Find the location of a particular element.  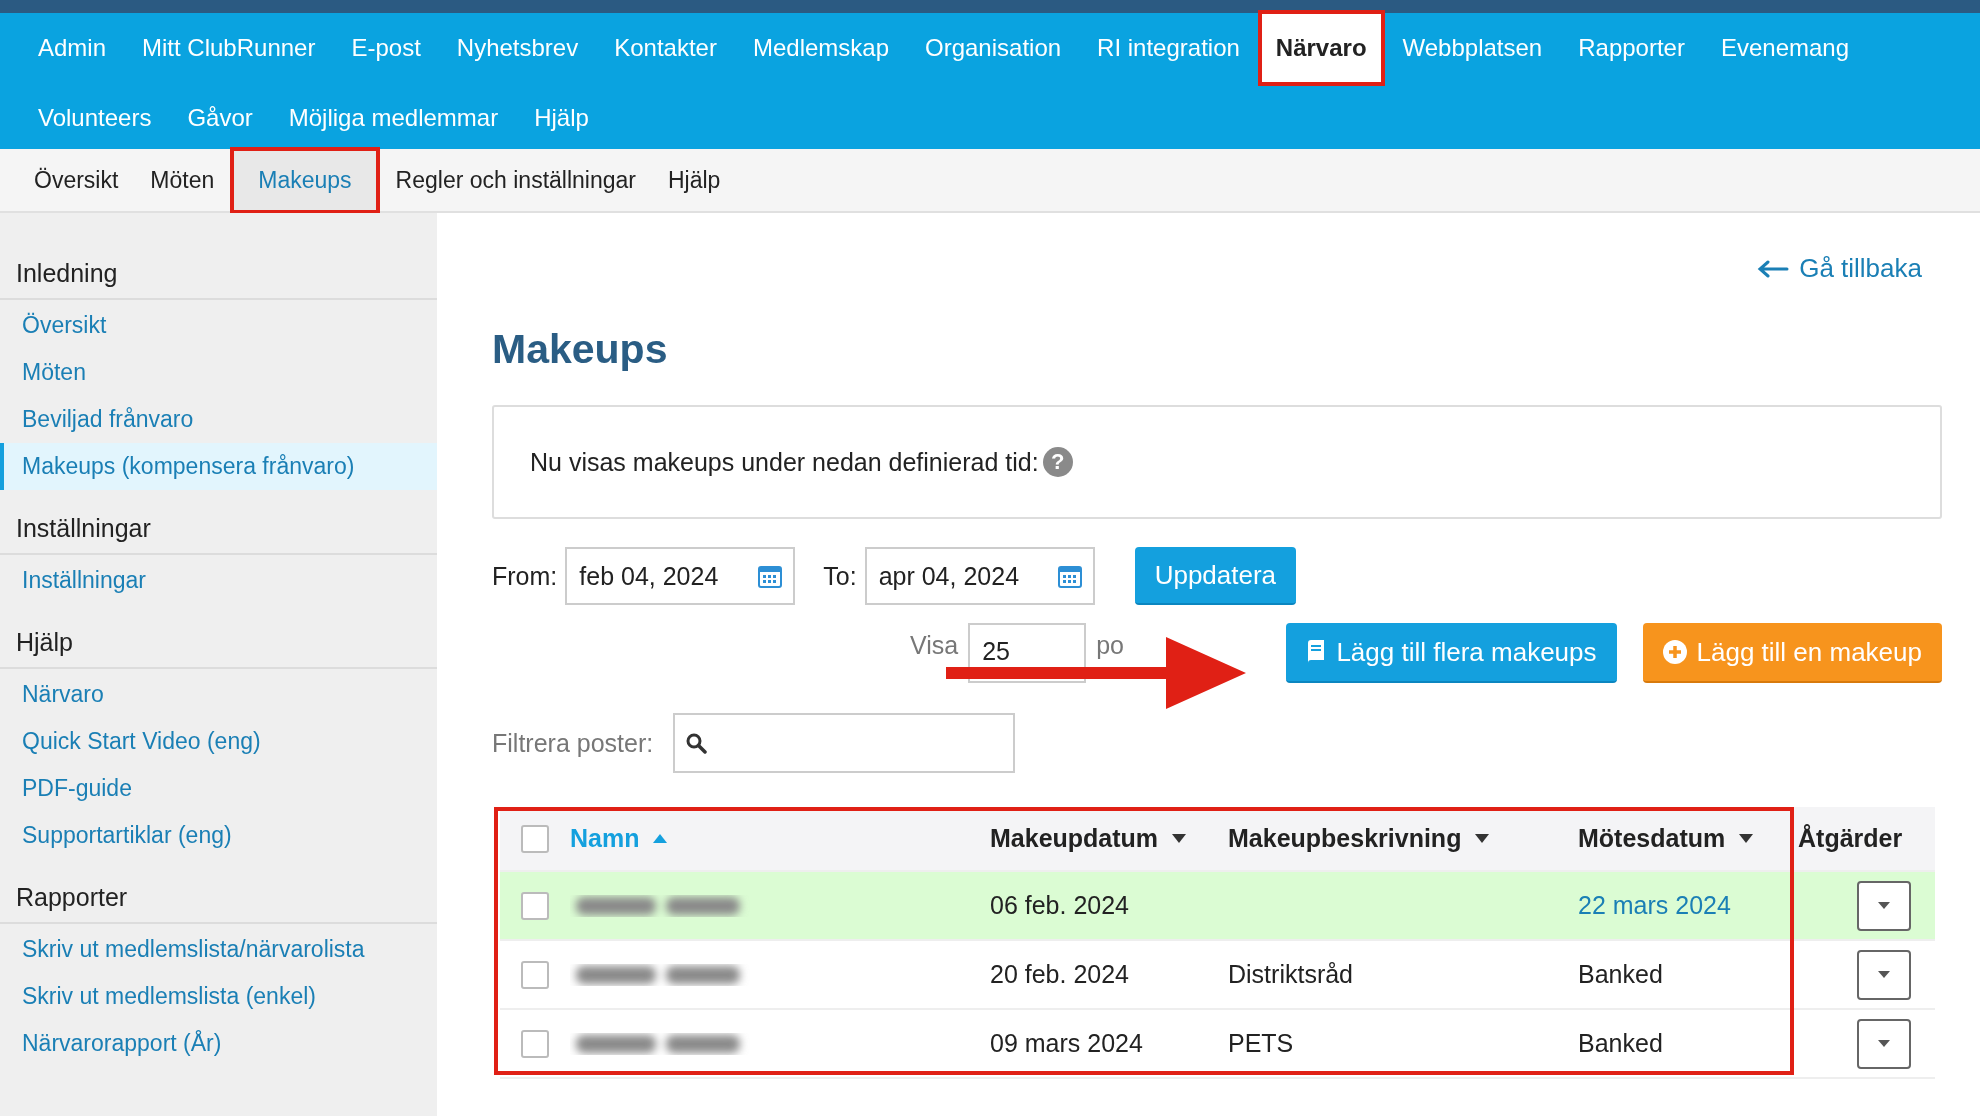

column-header: Makeupbeskrivning is located at coordinates (1345, 838).